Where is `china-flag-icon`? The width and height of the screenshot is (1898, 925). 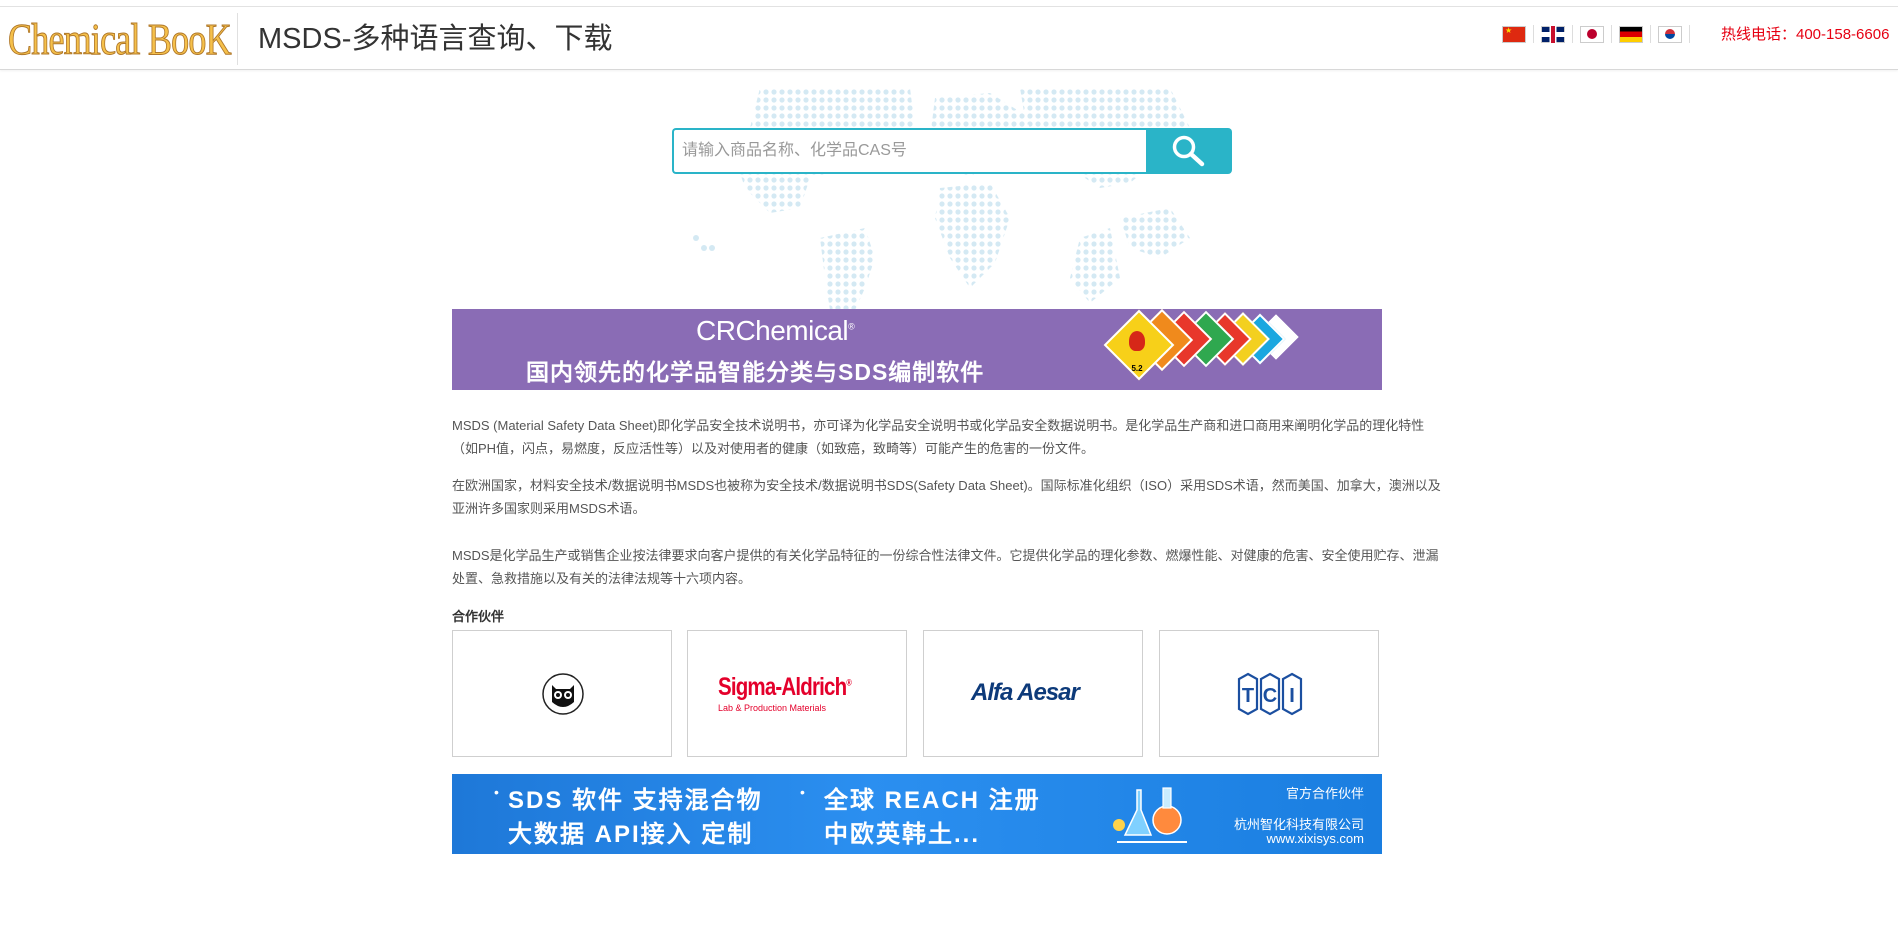 china-flag-icon is located at coordinates (1514, 34).